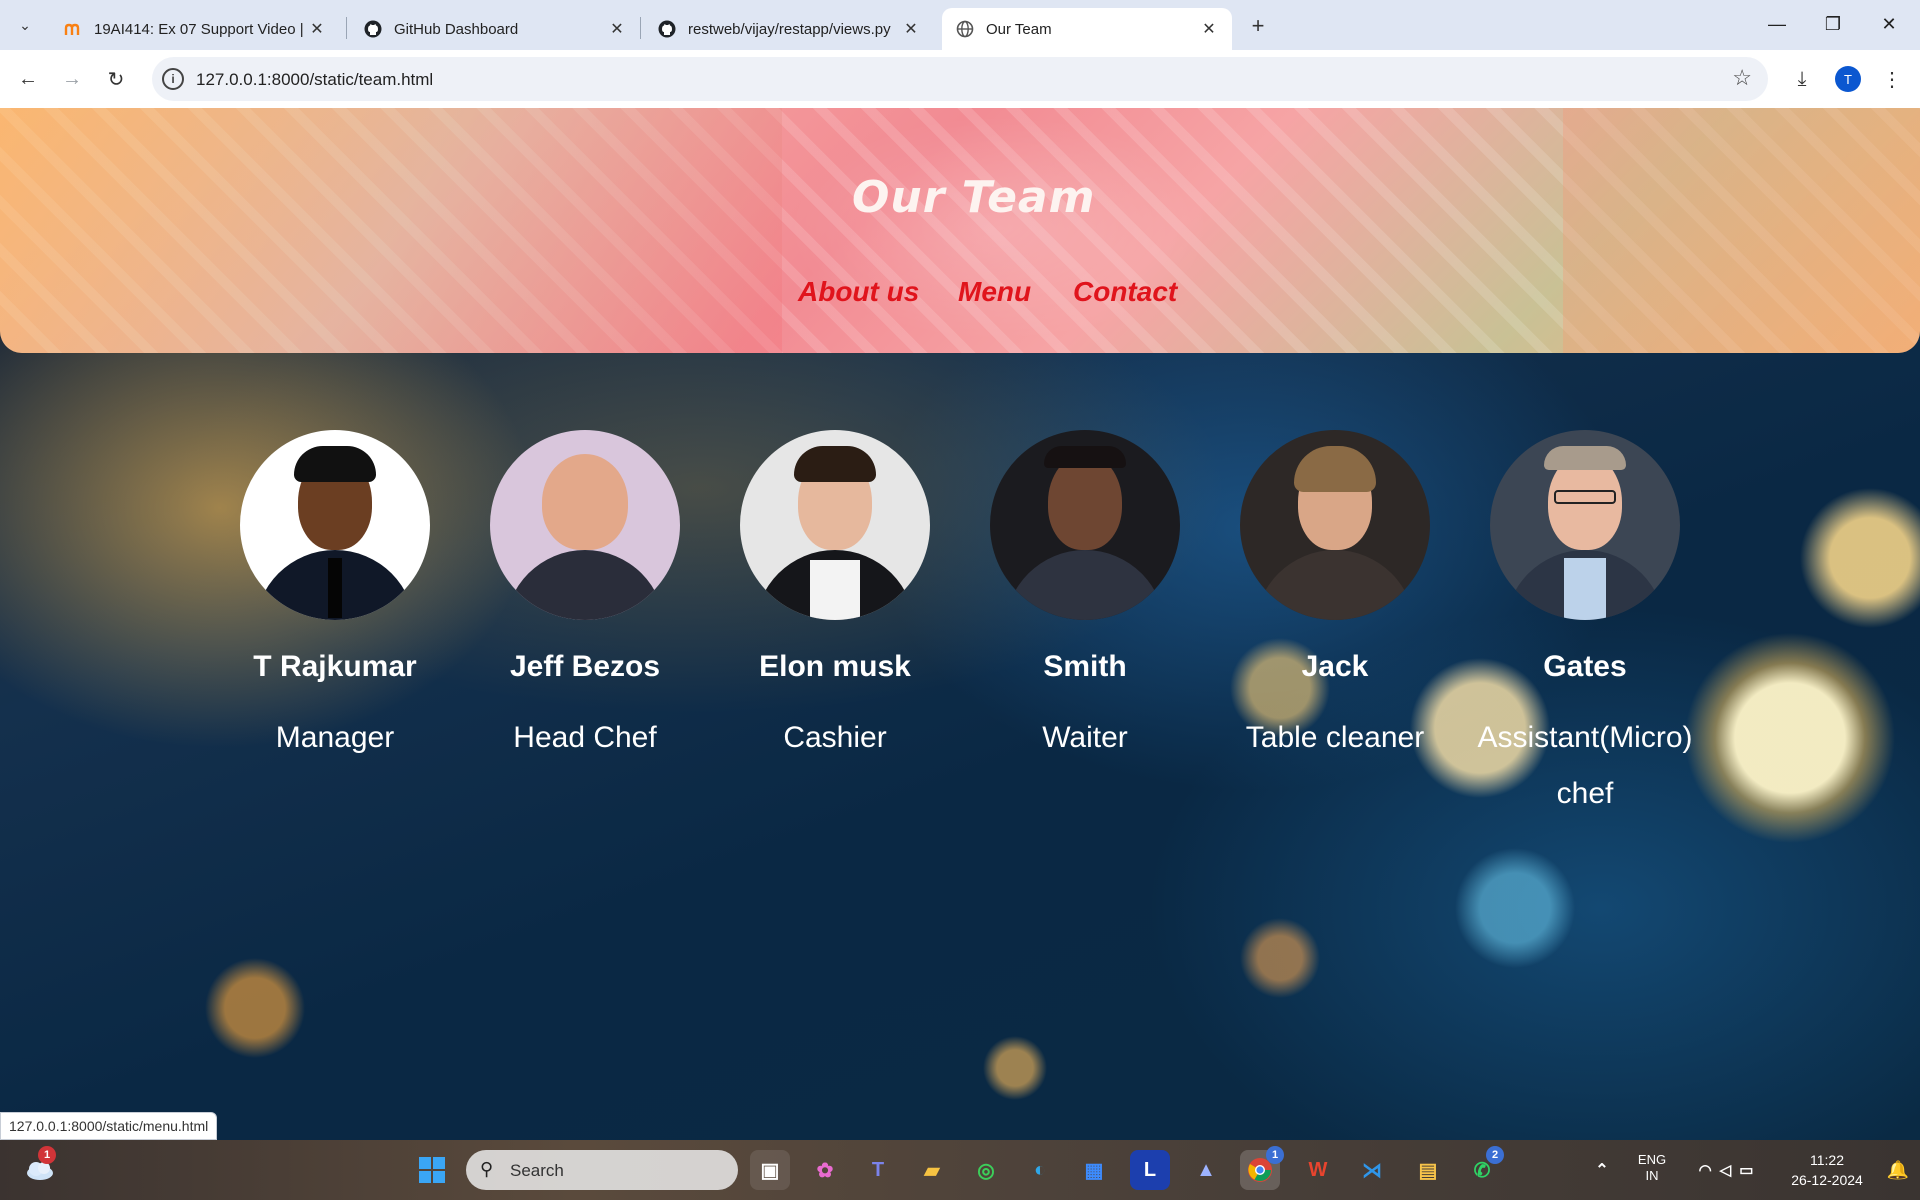 The image size is (1920, 1200). What do you see at coordinates (1085, 737) in the screenshot?
I see `member-role: Waiter` at bounding box center [1085, 737].